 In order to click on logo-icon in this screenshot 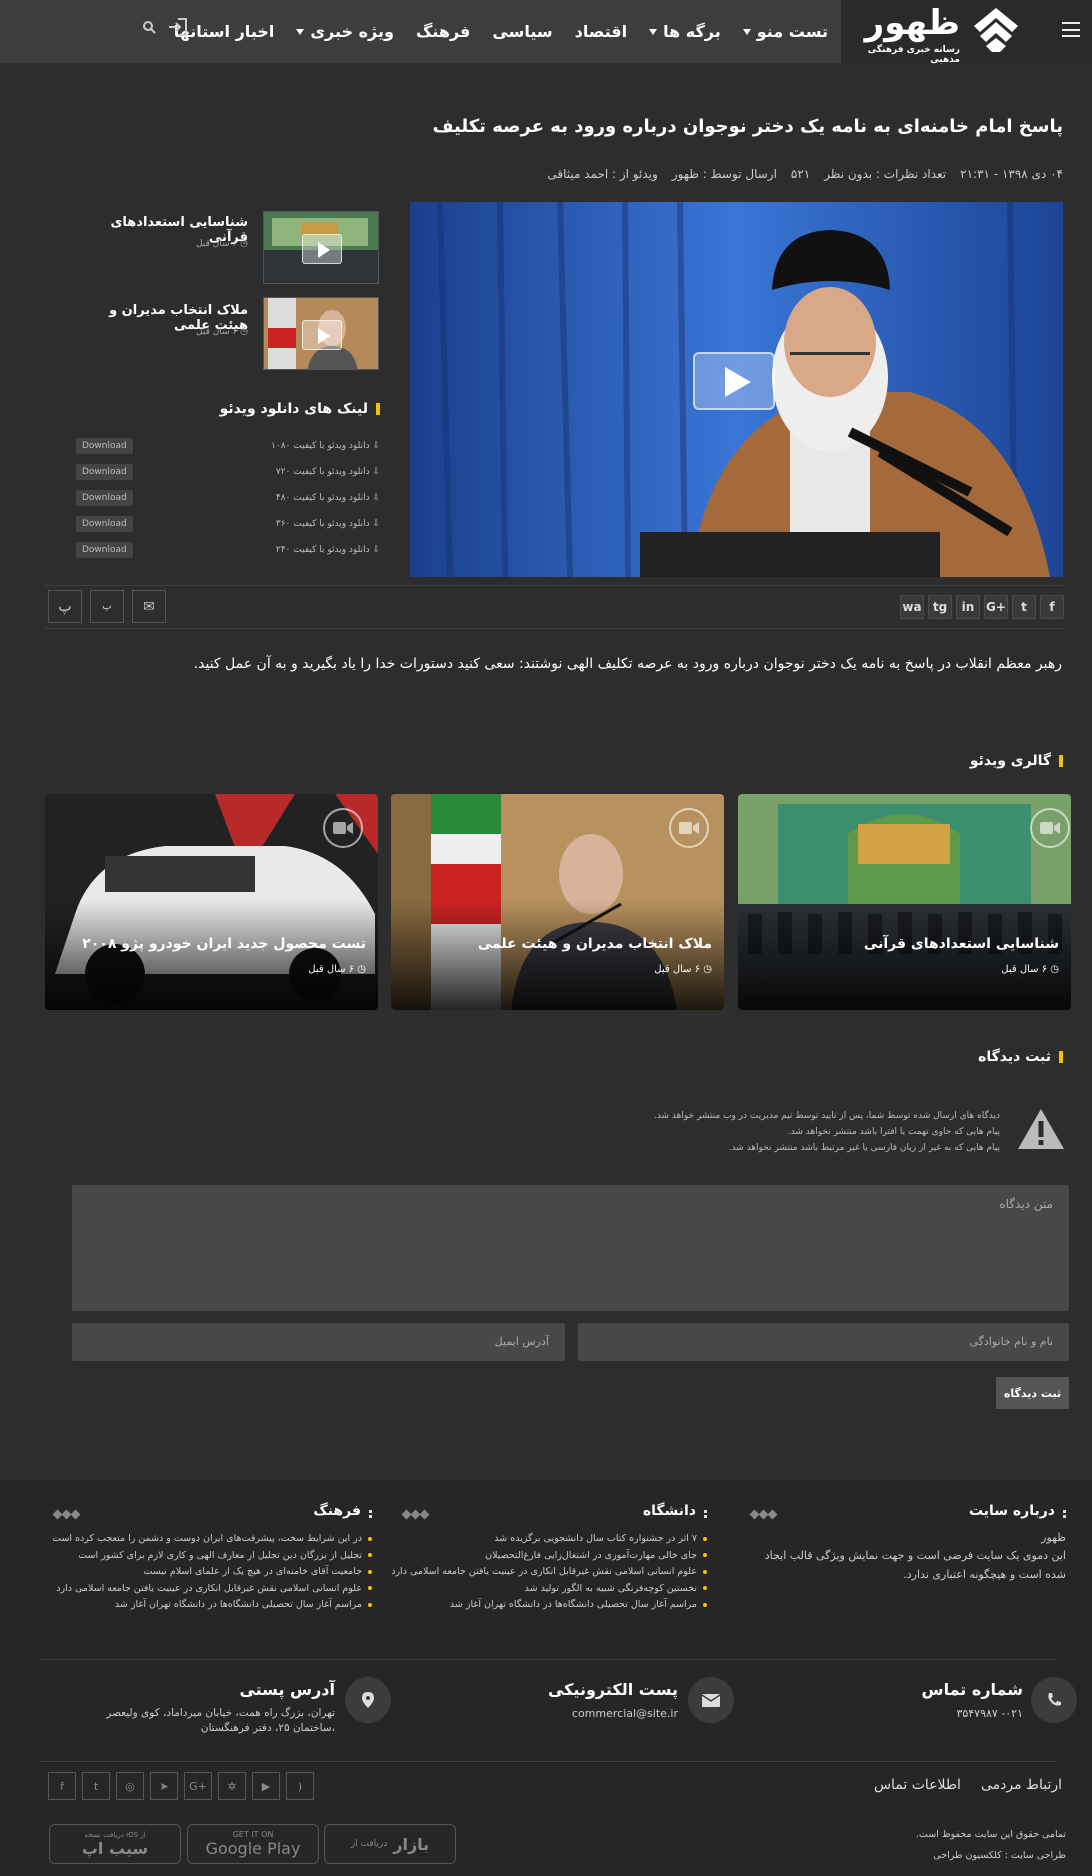, I will do `click(996, 30)`.